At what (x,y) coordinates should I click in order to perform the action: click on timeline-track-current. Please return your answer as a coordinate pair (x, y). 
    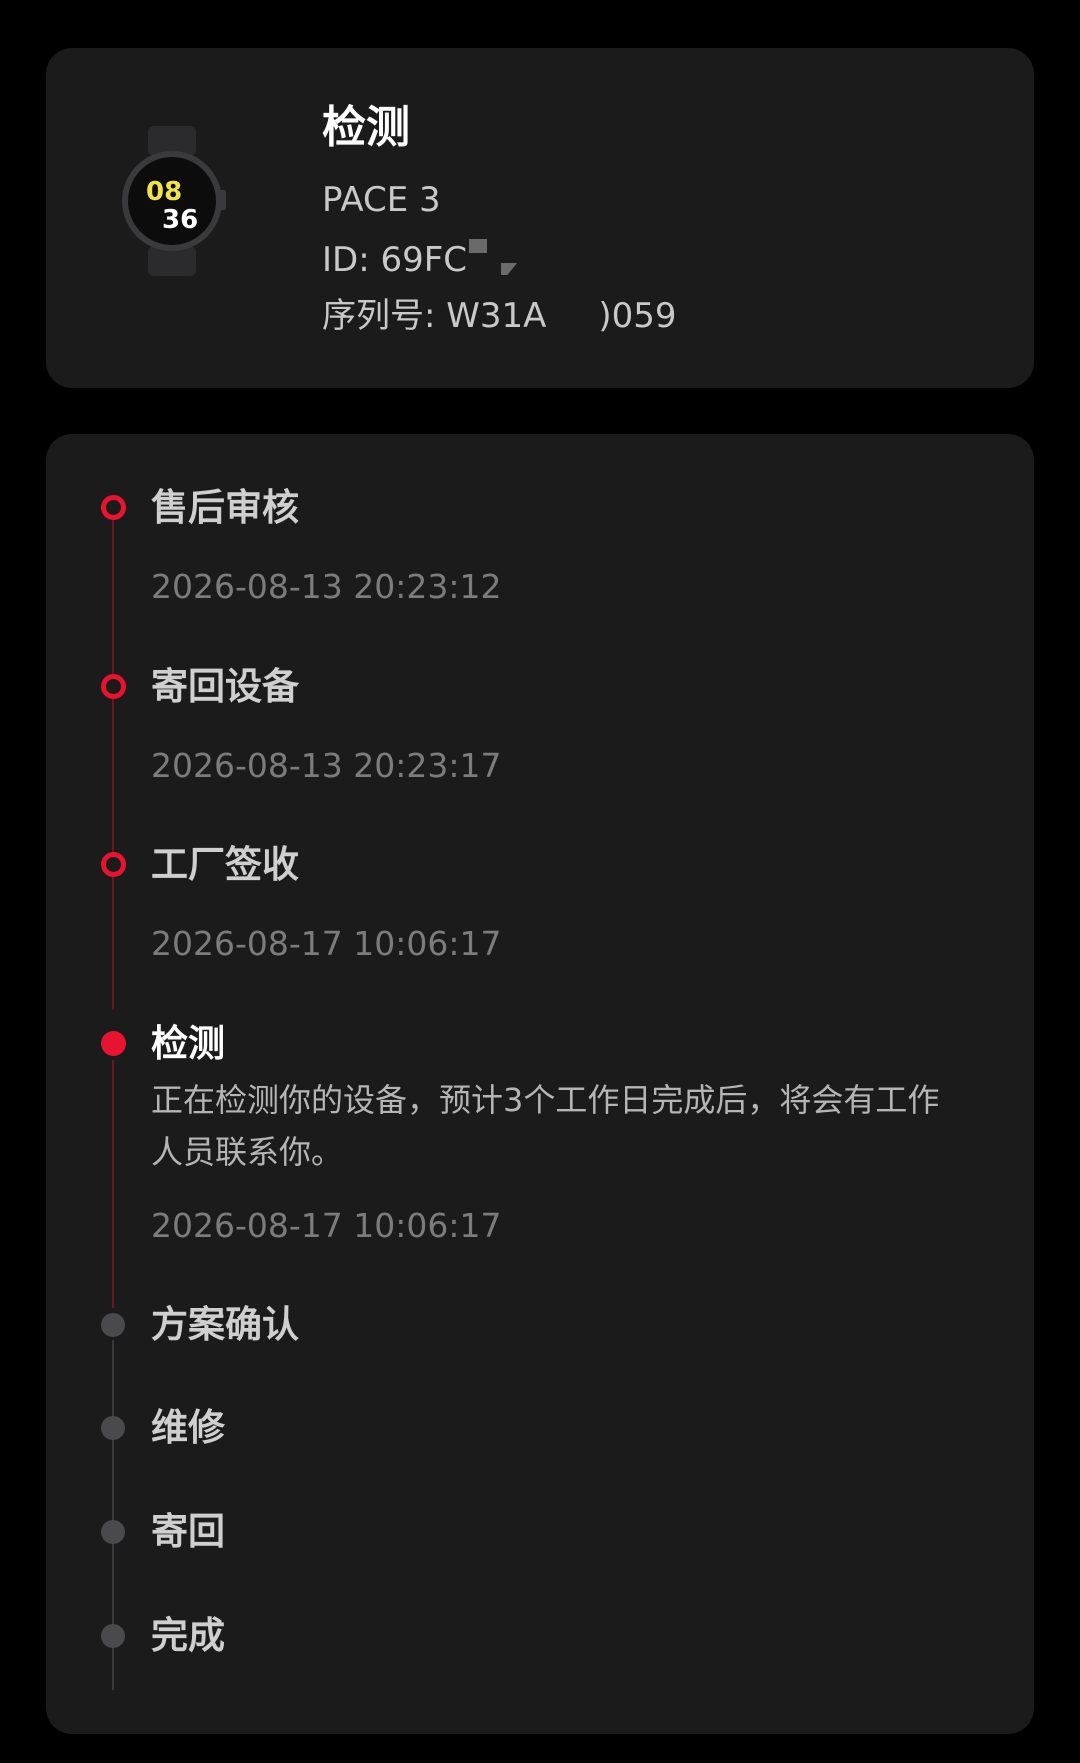
    Looking at the image, I should click on (113, 1184).